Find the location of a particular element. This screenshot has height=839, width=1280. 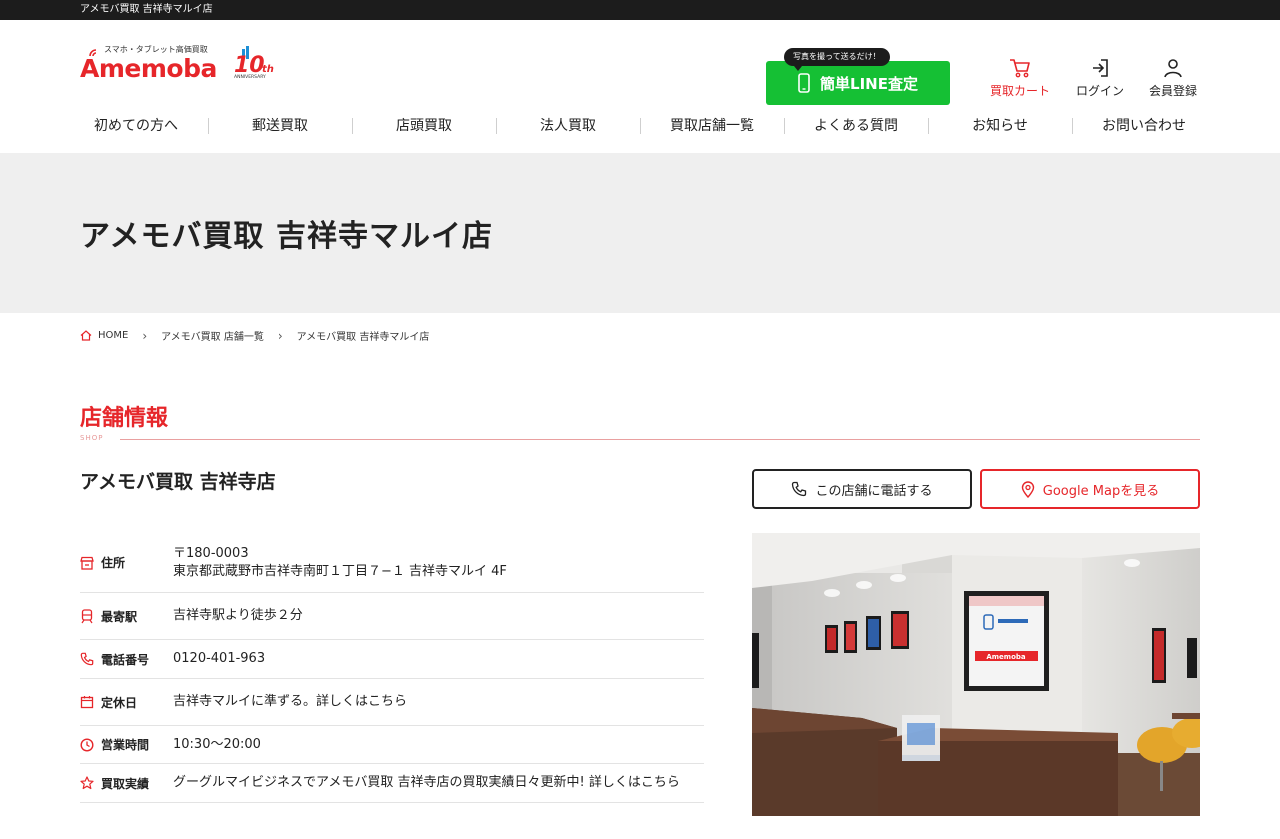

breadcrumb: HOME › アメモバ買取 店舗一覧 › アメモバ買取 吉祥寺マルイ店 is located at coordinates (254, 335).